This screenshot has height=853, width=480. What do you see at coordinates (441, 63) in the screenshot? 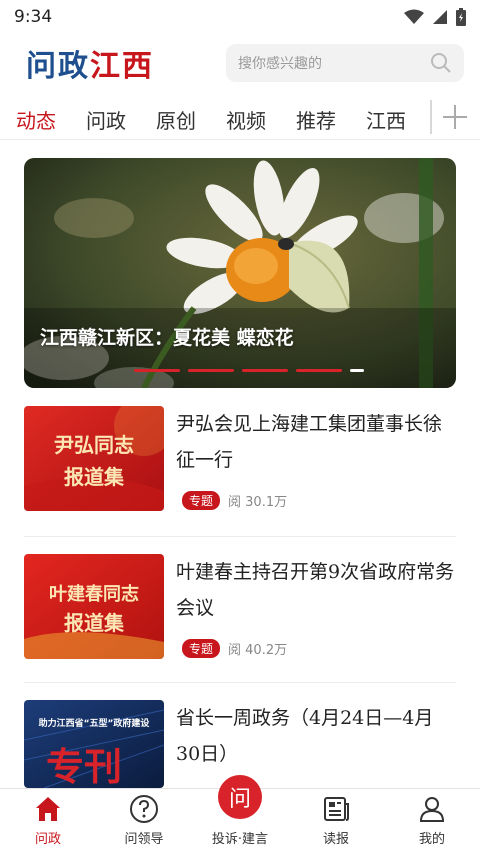
I see `search-icon` at bounding box center [441, 63].